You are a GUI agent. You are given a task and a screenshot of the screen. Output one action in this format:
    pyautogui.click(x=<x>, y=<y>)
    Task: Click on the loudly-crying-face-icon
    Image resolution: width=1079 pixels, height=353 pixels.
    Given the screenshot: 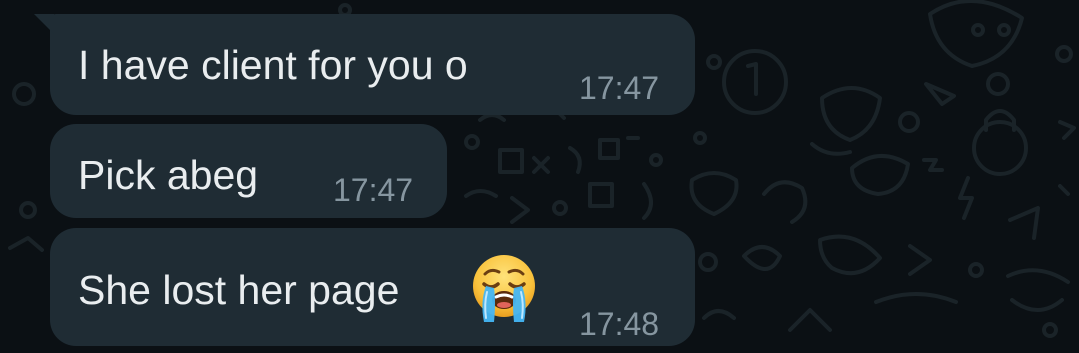 What is the action you would take?
    pyautogui.click(x=504, y=288)
    